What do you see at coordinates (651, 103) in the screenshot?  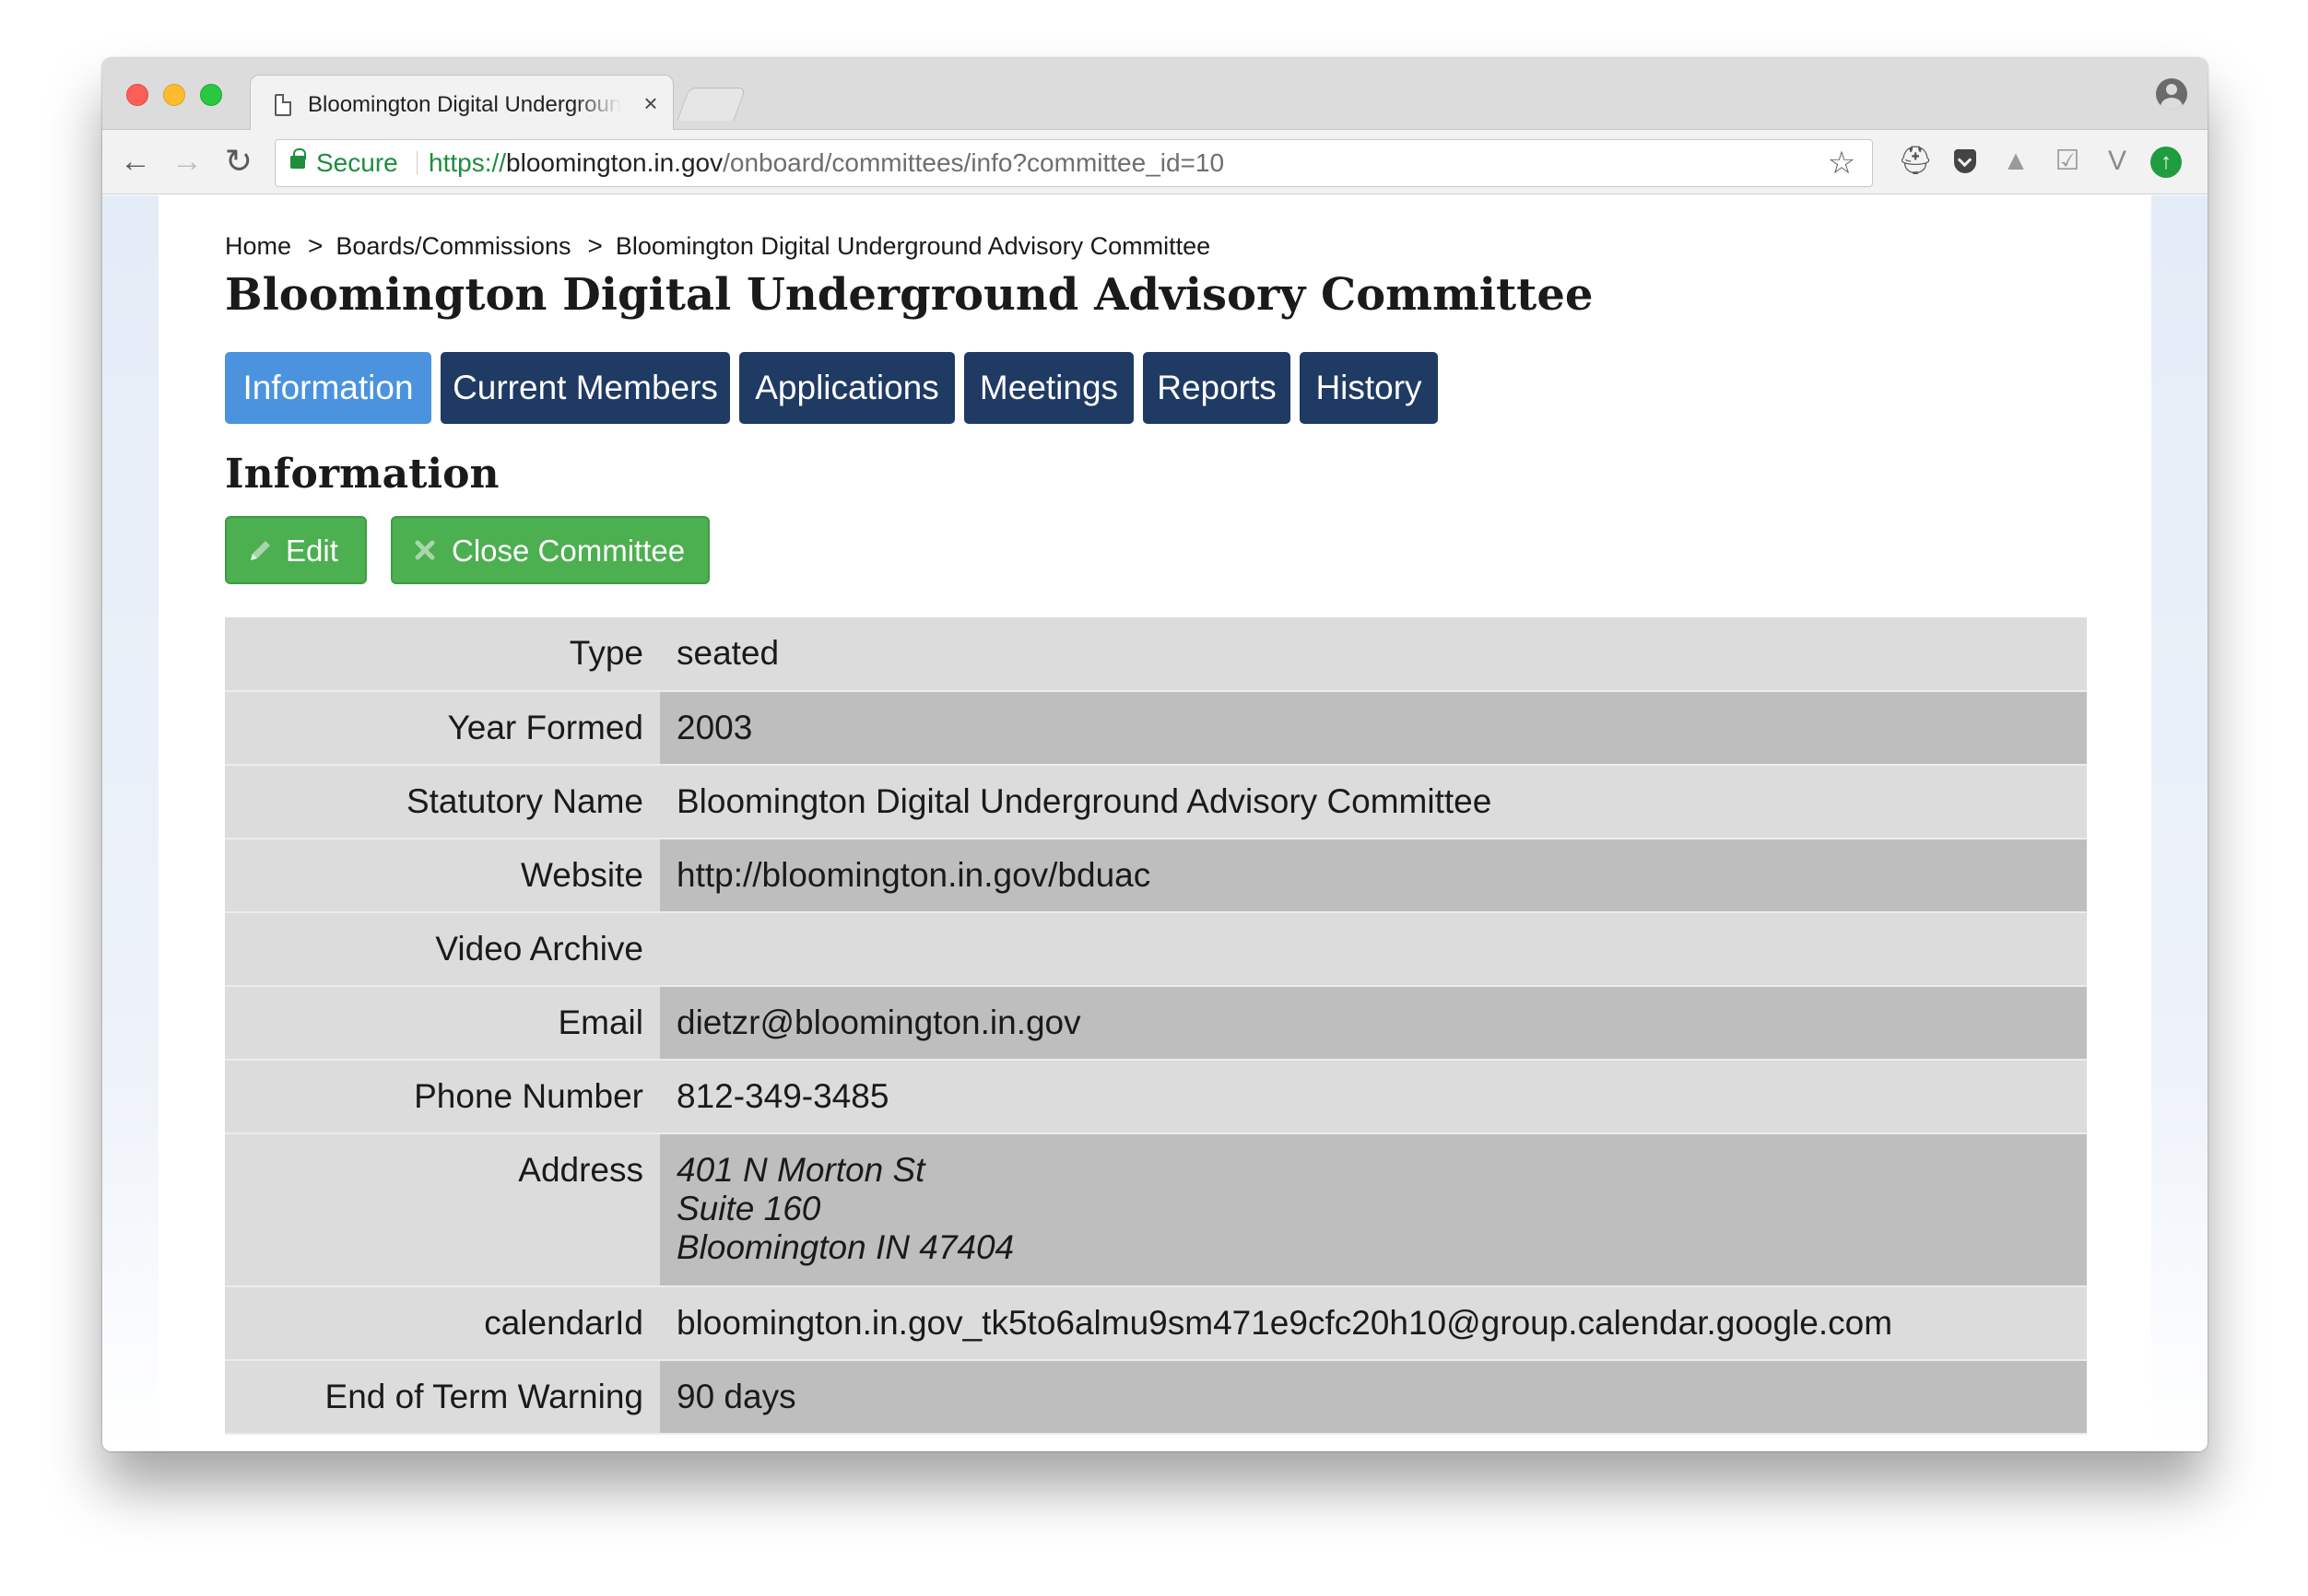 I see `close-tab-icon: ×` at bounding box center [651, 103].